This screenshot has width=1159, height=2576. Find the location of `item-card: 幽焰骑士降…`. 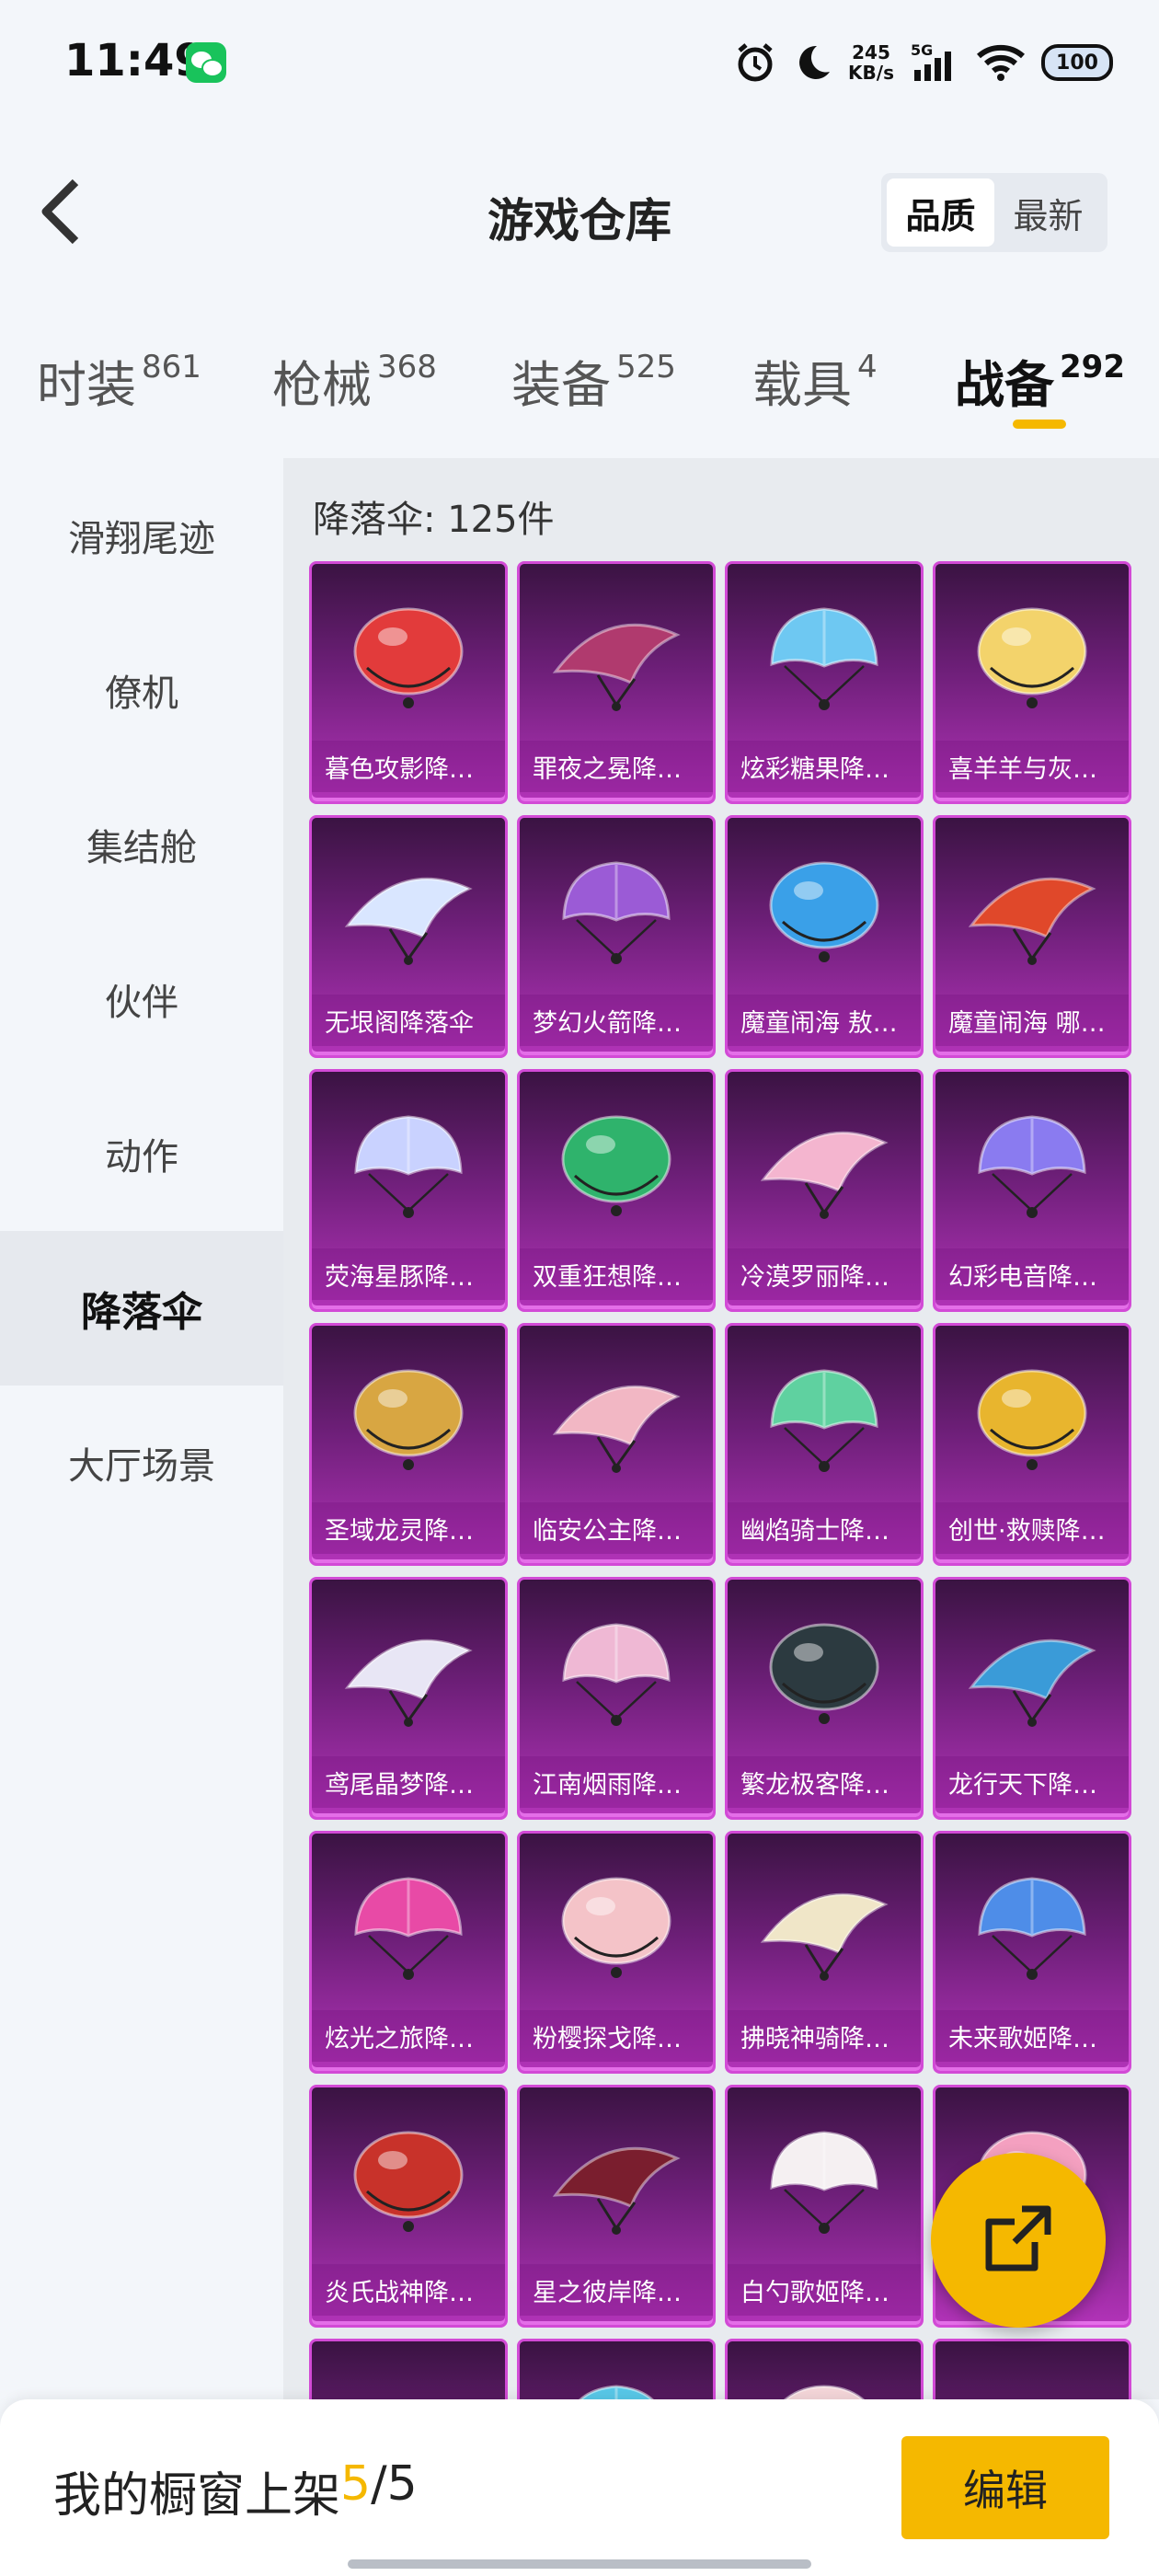

item-card: 幽焰骑士降… is located at coordinates (824, 1444).